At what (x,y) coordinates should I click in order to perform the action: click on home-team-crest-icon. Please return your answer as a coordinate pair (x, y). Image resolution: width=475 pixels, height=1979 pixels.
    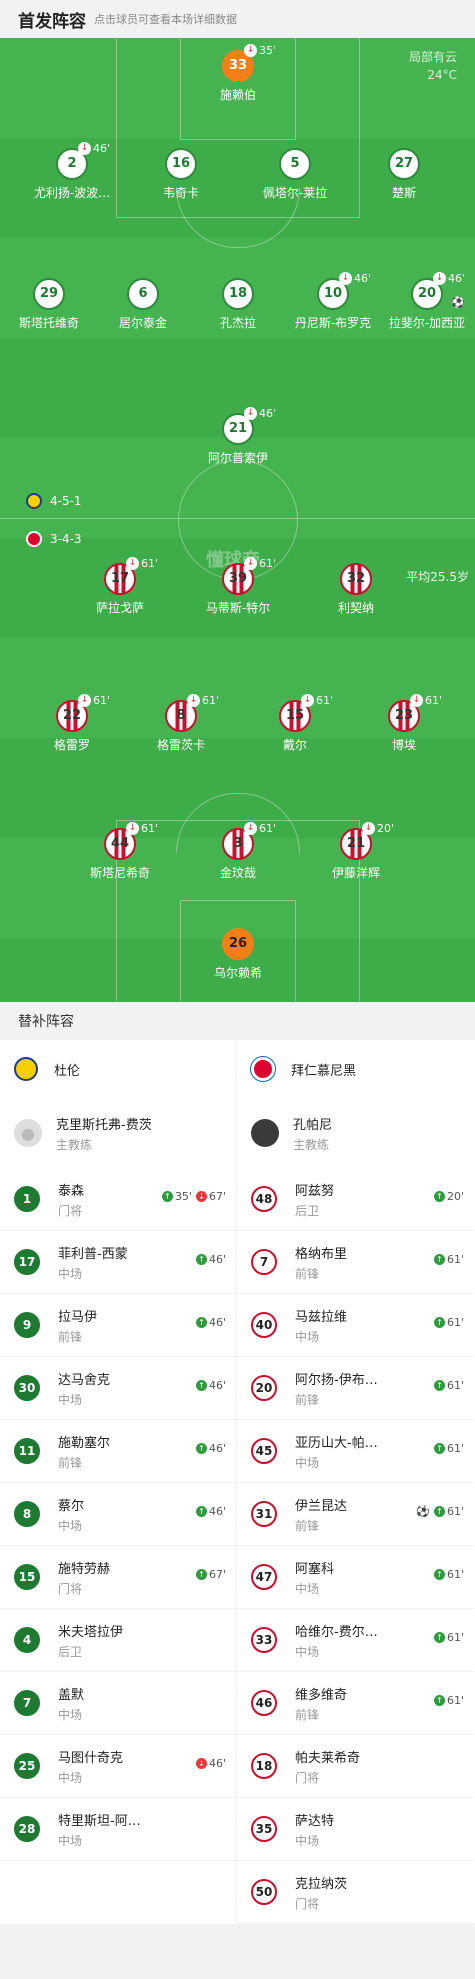
    Looking at the image, I should click on (26, 1069).